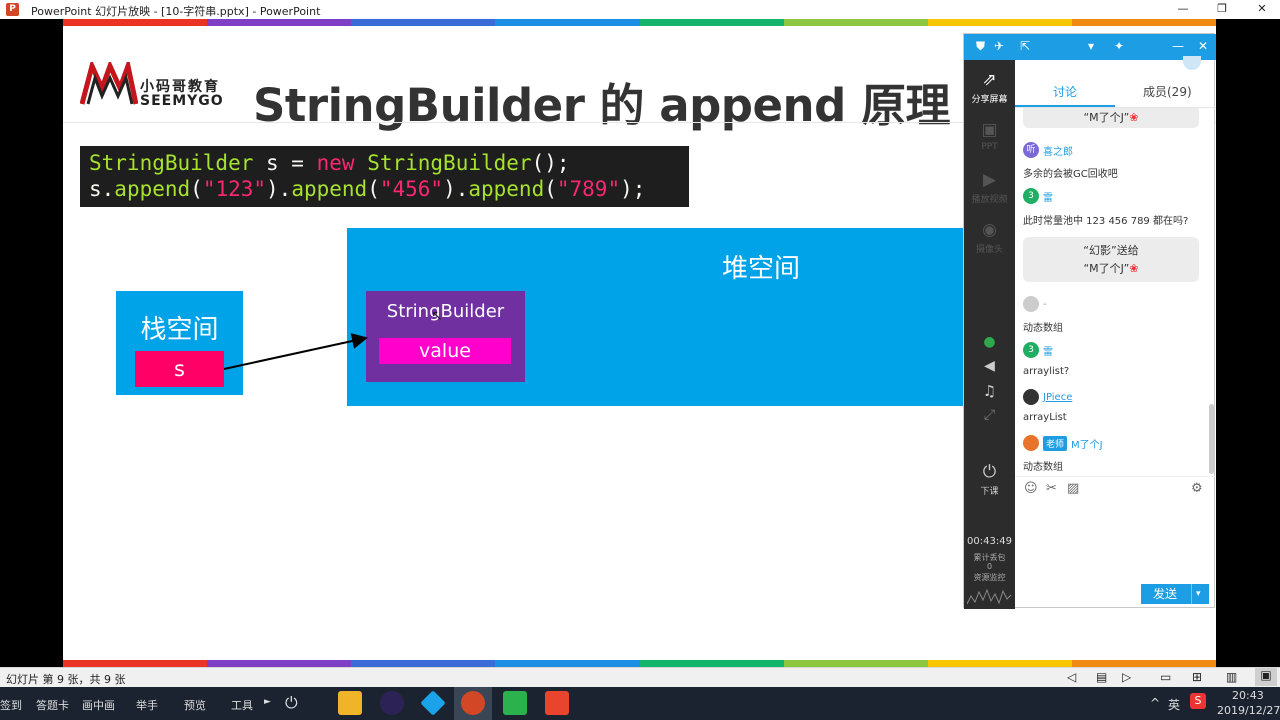  What do you see at coordinates (1248, 710) in the screenshot?
I see `clock-date: 2019/12/27` at bounding box center [1248, 710].